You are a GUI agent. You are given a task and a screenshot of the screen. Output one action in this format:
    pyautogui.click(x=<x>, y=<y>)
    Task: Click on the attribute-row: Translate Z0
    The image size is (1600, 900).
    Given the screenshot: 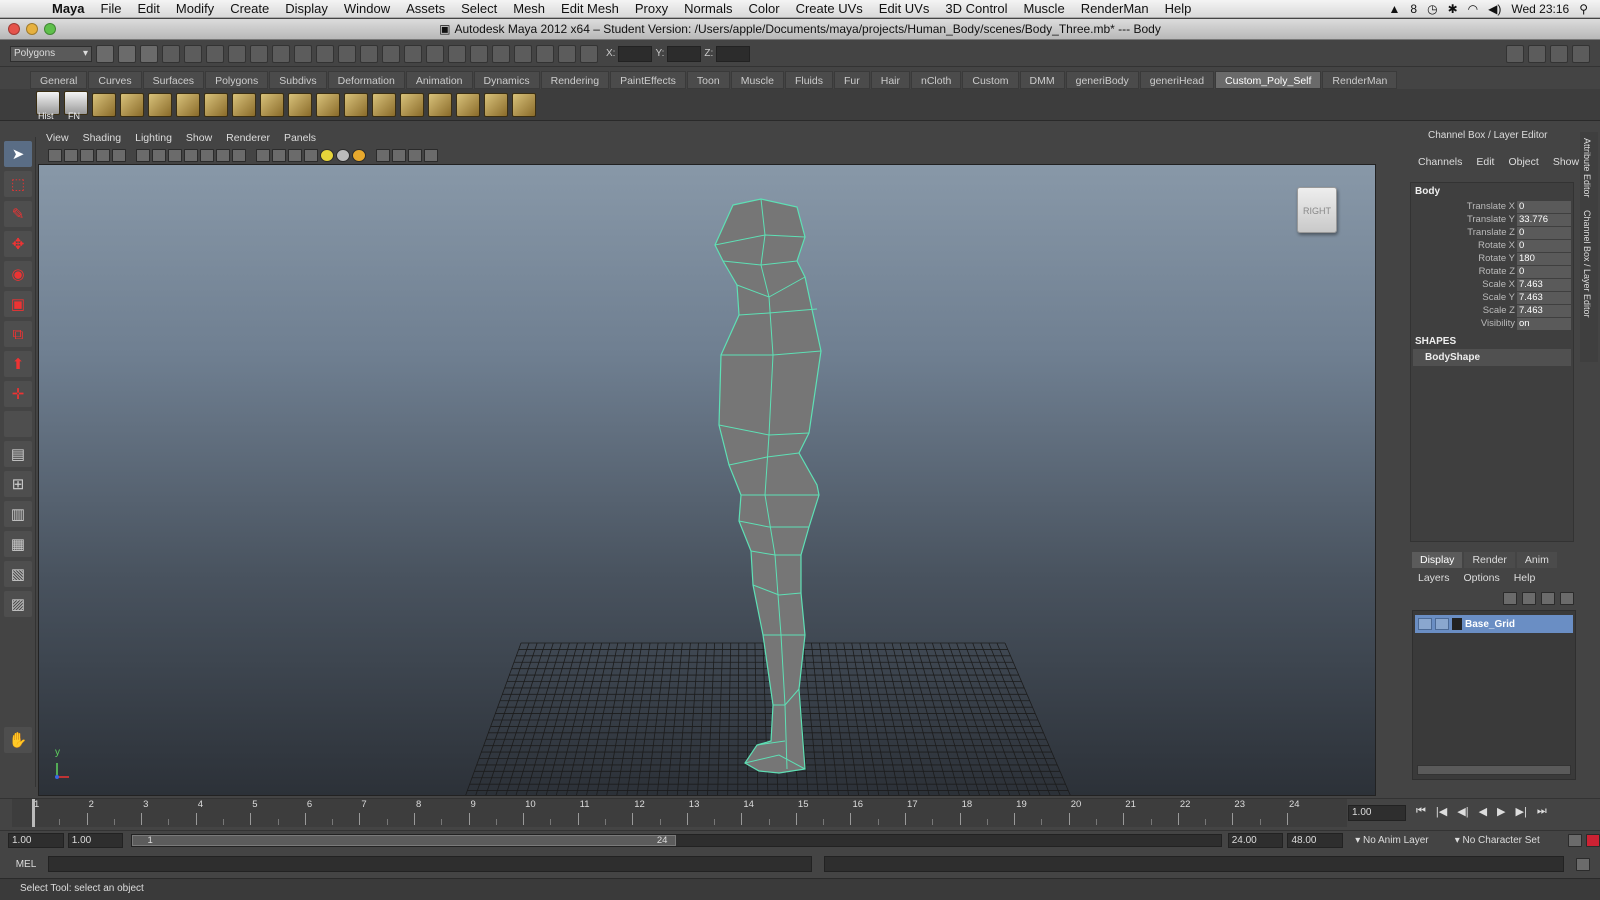 What is the action you would take?
    pyautogui.click(x=1492, y=232)
    